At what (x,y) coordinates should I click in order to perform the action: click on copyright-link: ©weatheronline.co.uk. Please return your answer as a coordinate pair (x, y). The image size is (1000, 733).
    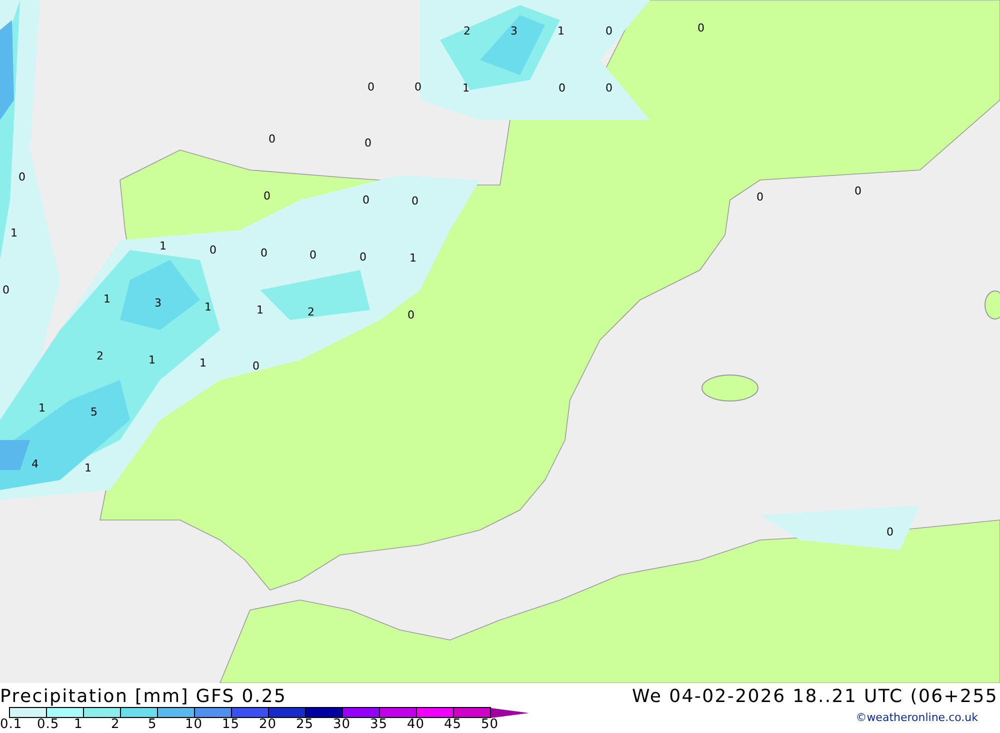
    Looking at the image, I should click on (917, 717).